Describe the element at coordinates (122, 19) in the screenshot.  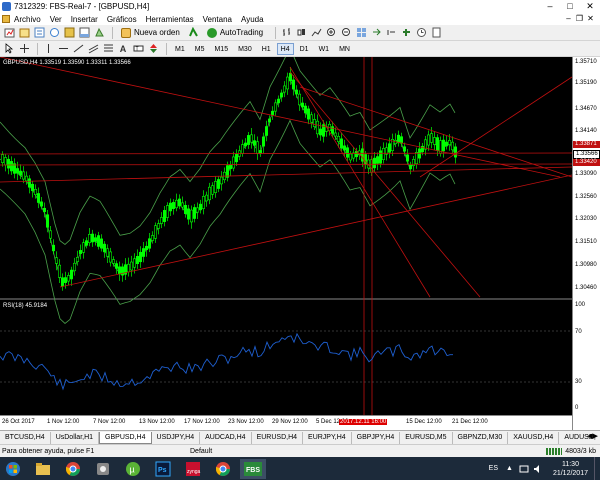
I see `menu-graficos: Gráficos` at that location.